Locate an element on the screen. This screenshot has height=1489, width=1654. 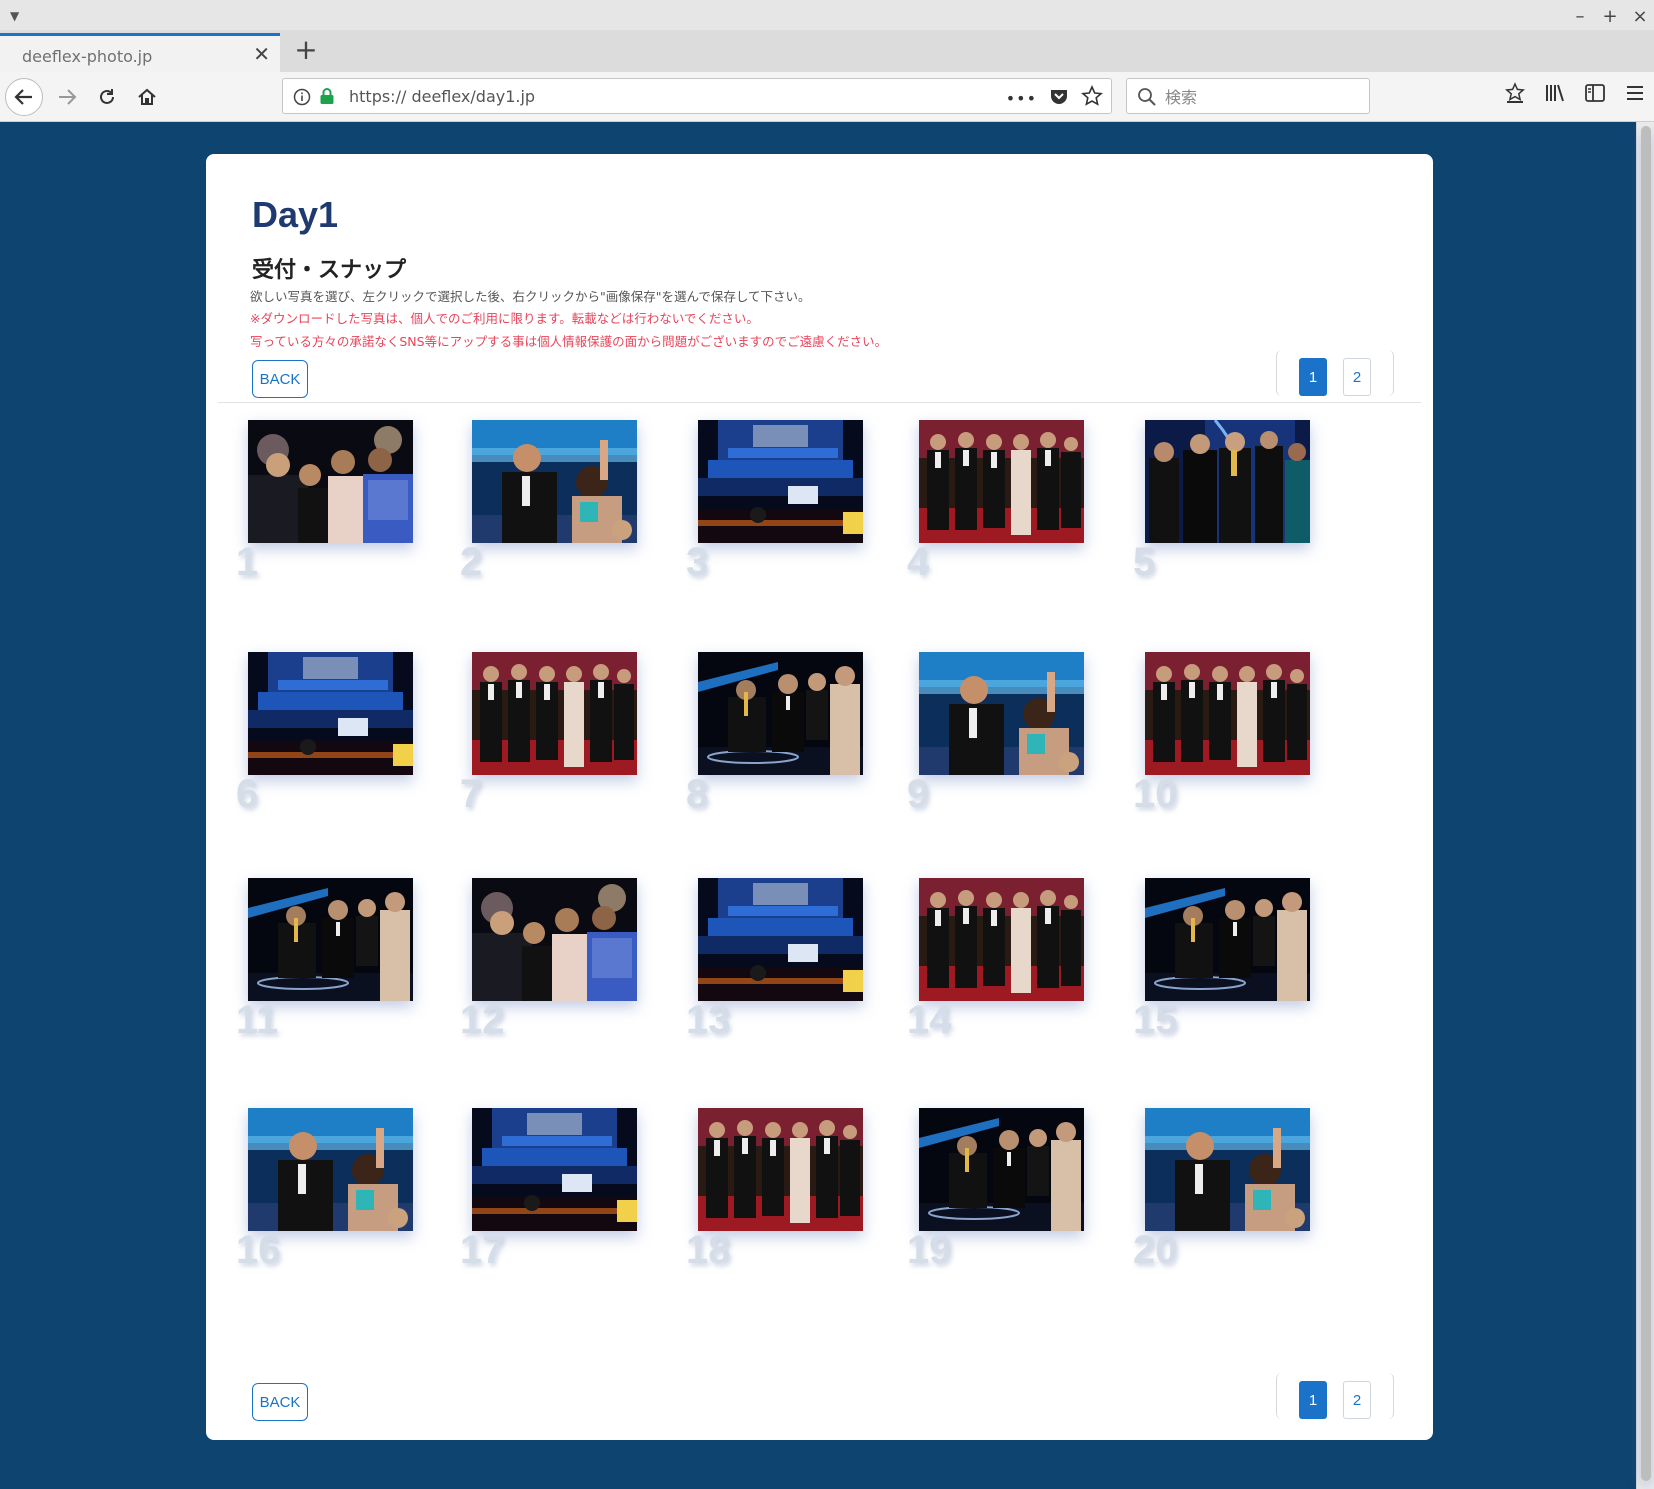
photo-number: 17 is located at coordinates (482, 1250).